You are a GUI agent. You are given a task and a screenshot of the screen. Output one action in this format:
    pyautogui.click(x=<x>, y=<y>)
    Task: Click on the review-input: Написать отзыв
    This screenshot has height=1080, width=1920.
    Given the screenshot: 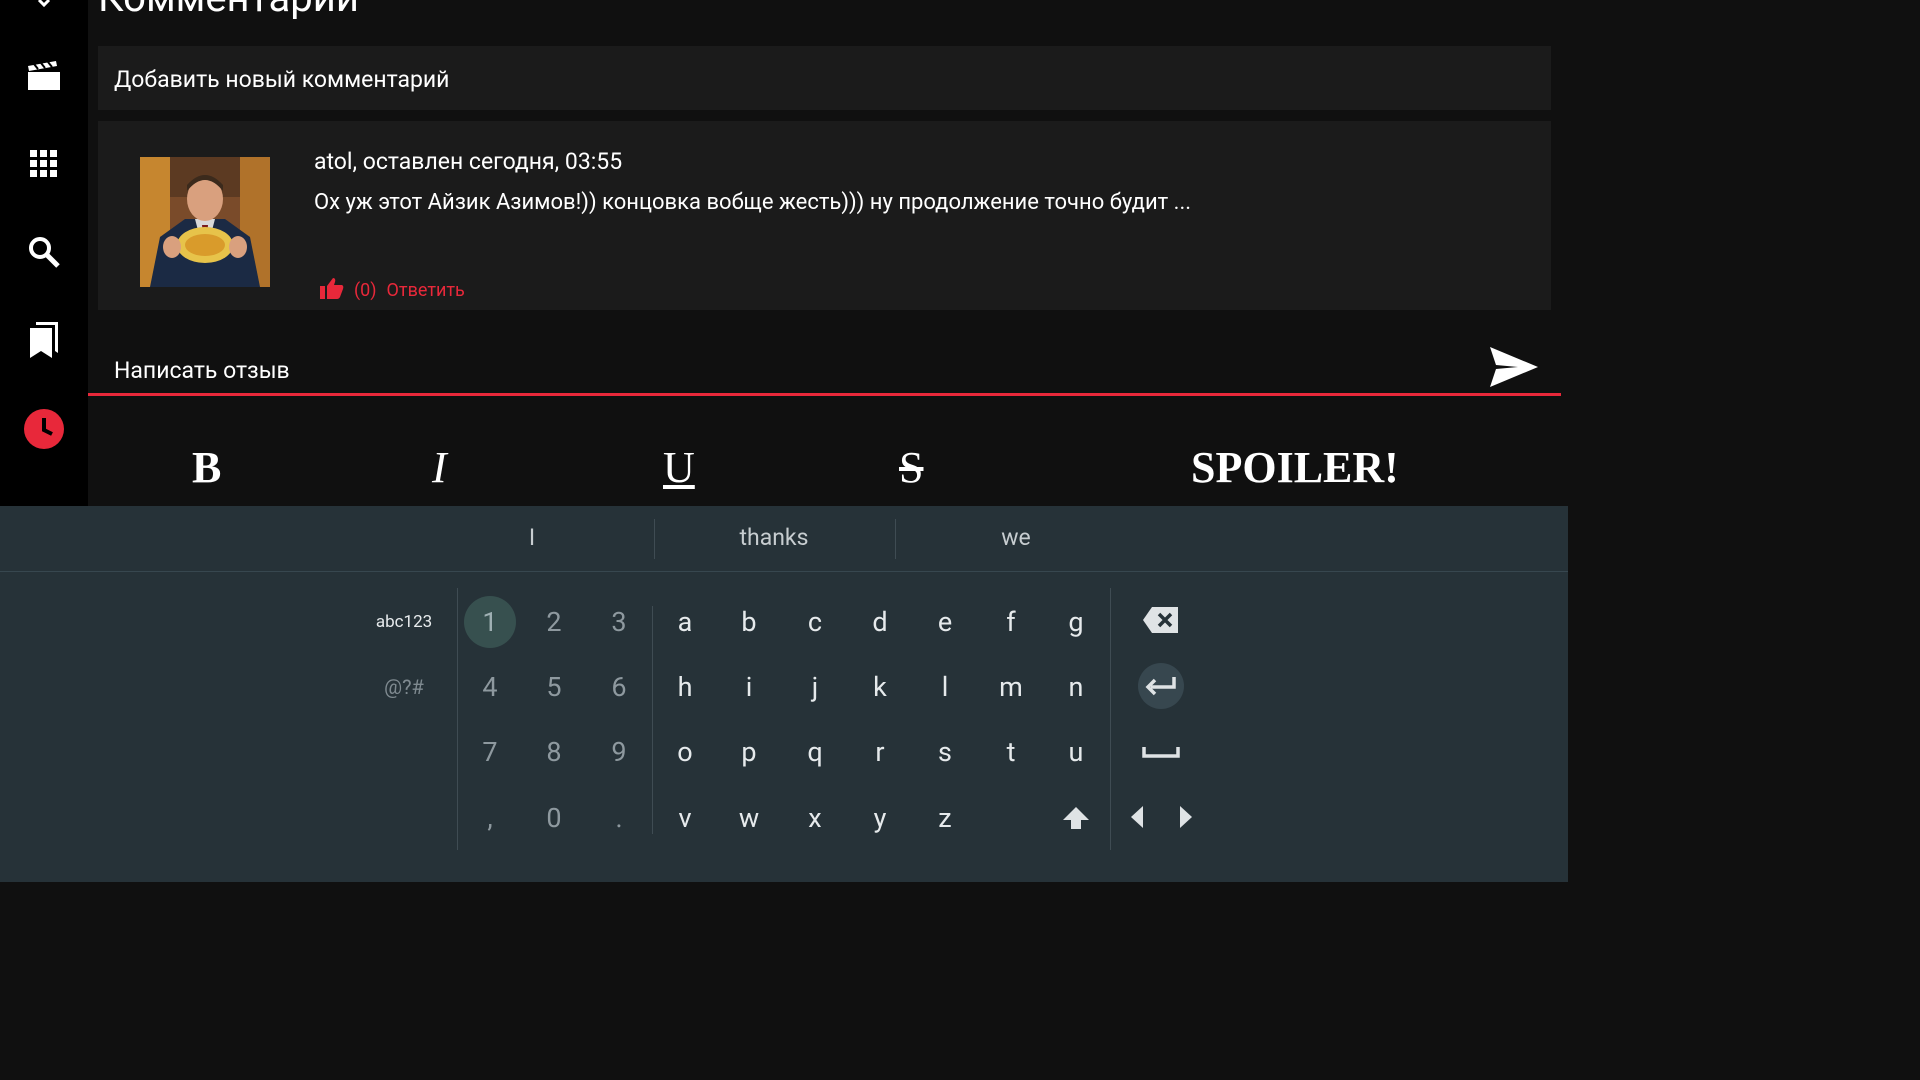 What is the action you would take?
    pyautogui.click(x=824, y=366)
    